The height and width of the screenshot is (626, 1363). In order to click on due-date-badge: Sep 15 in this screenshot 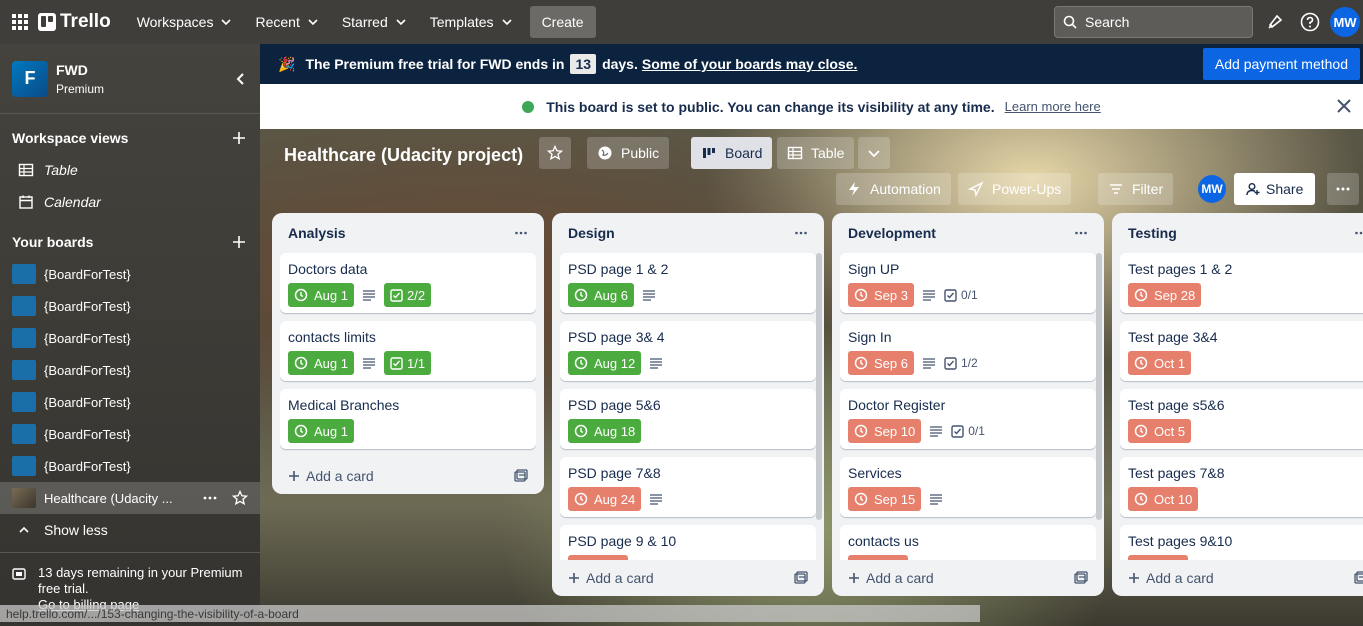, I will do `click(885, 499)`.